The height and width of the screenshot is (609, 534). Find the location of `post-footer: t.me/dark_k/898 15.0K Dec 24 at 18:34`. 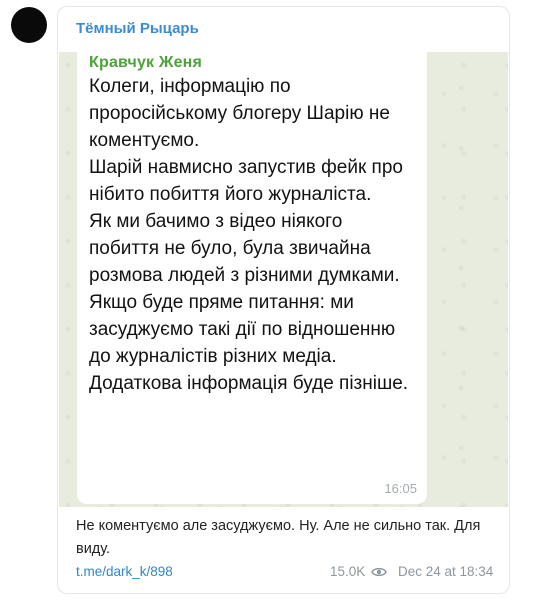

post-footer: t.me/dark_k/898 15.0K Dec 24 at 18:34 is located at coordinates (286, 574).